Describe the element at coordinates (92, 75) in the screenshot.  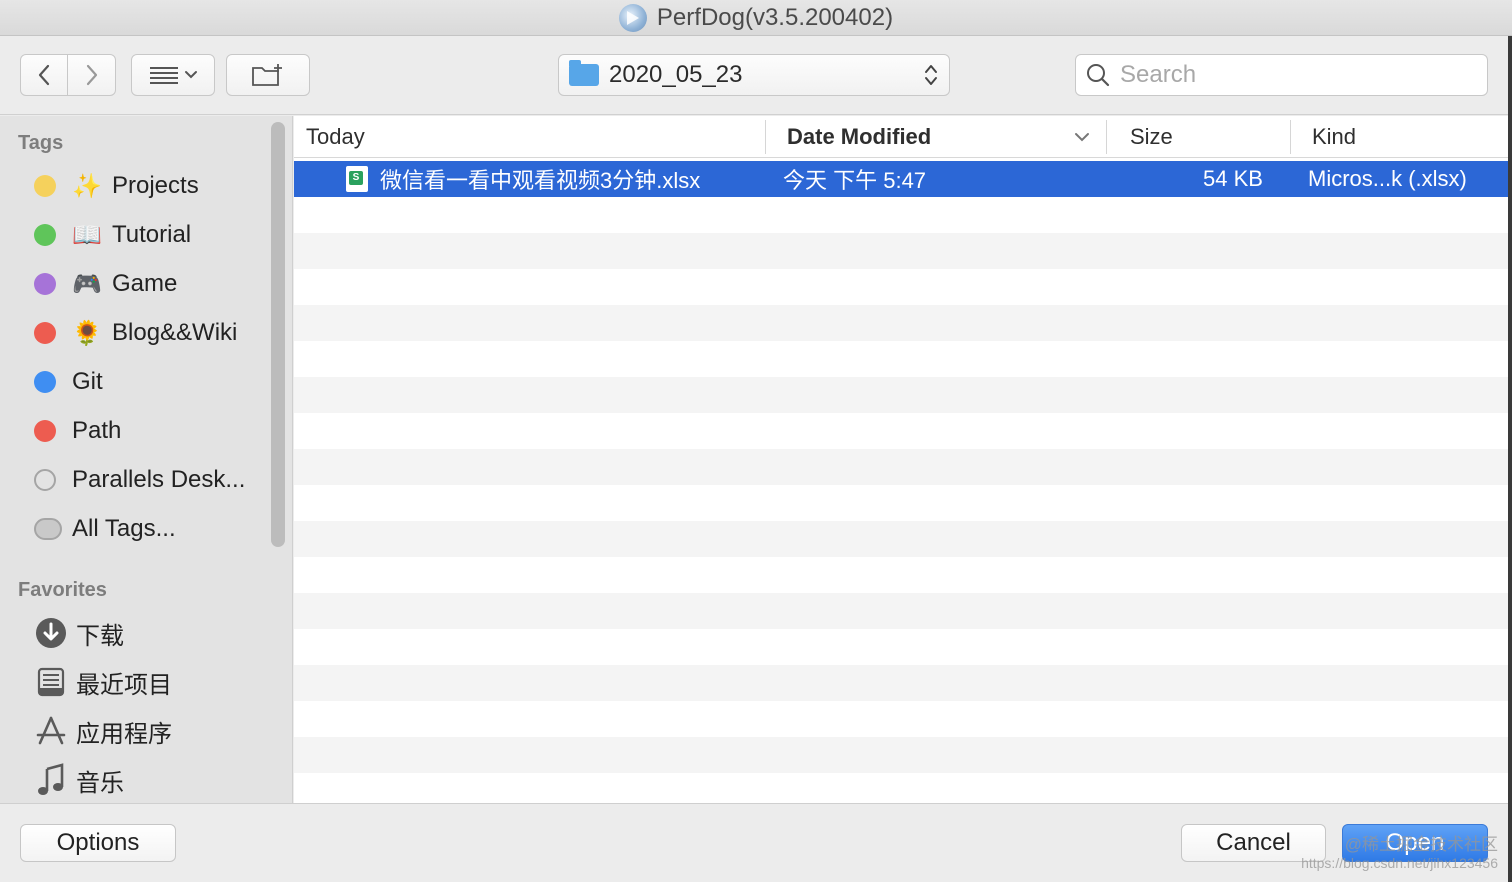
I see `forward-button` at that location.